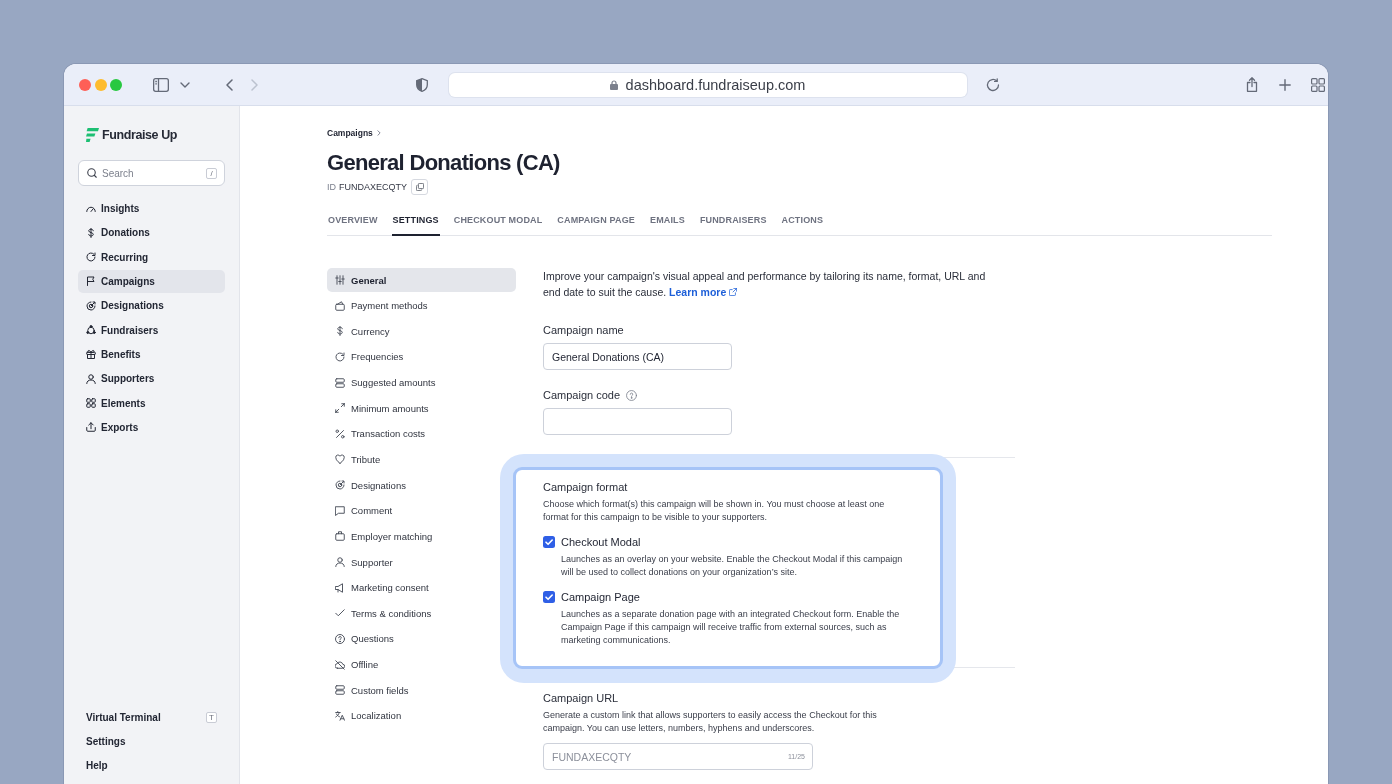 This screenshot has height=784, width=1392. What do you see at coordinates (383, 613) in the screenshot?
I see `settings-nav-item: Terms & conditions` at bounding box center [383, 613].